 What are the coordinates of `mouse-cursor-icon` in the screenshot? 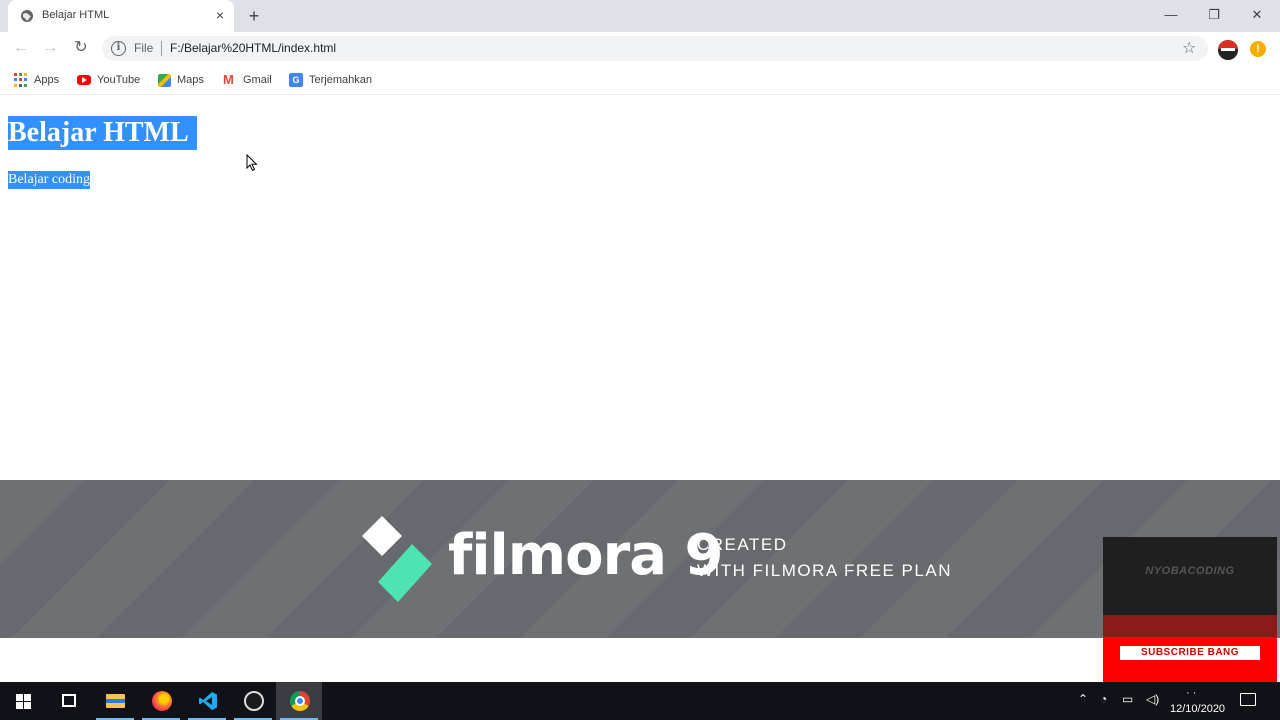 It's located at (252, 163).